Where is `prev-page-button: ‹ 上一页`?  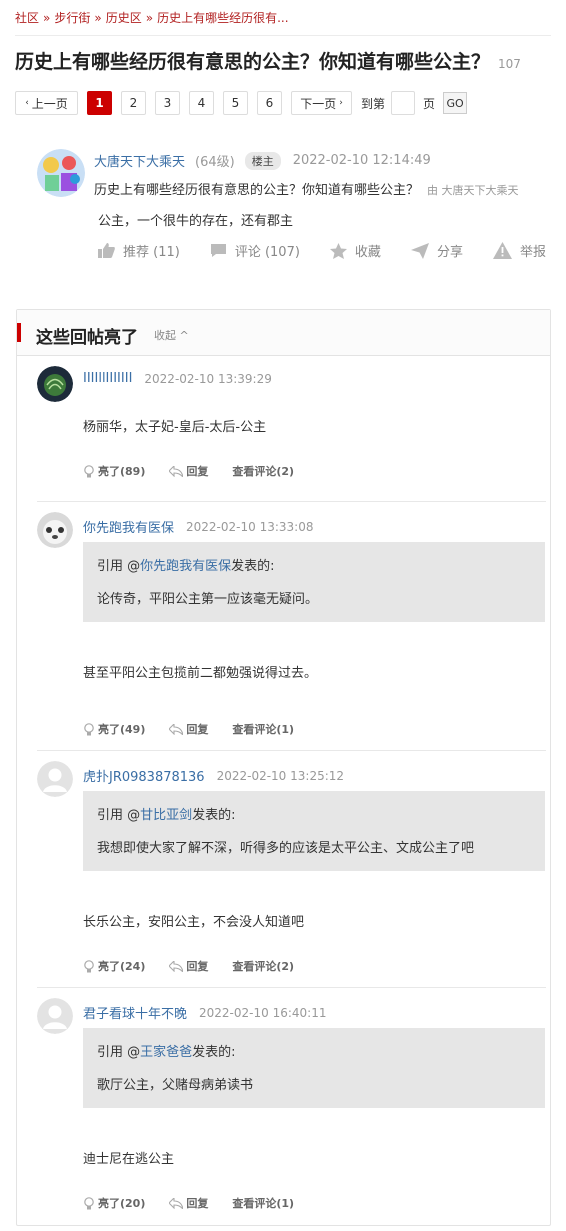
prev-page-button: ‹ 上一页 is located at coordinates (46, 103).